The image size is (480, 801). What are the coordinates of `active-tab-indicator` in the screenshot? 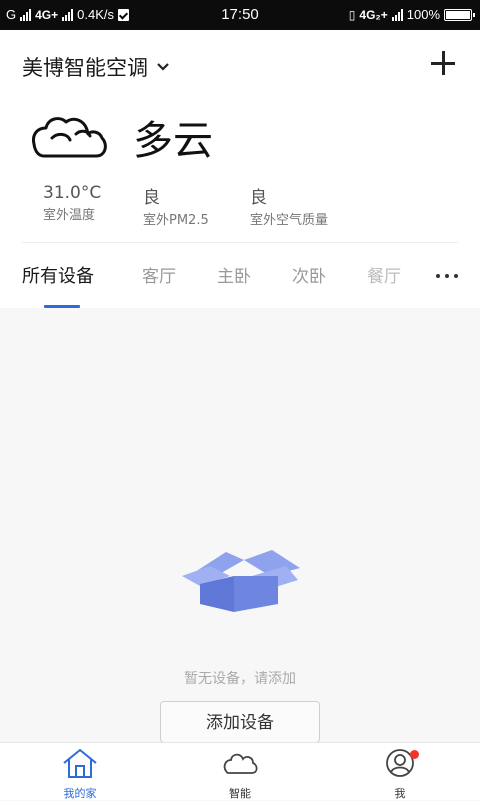 It's located at (62, 306).